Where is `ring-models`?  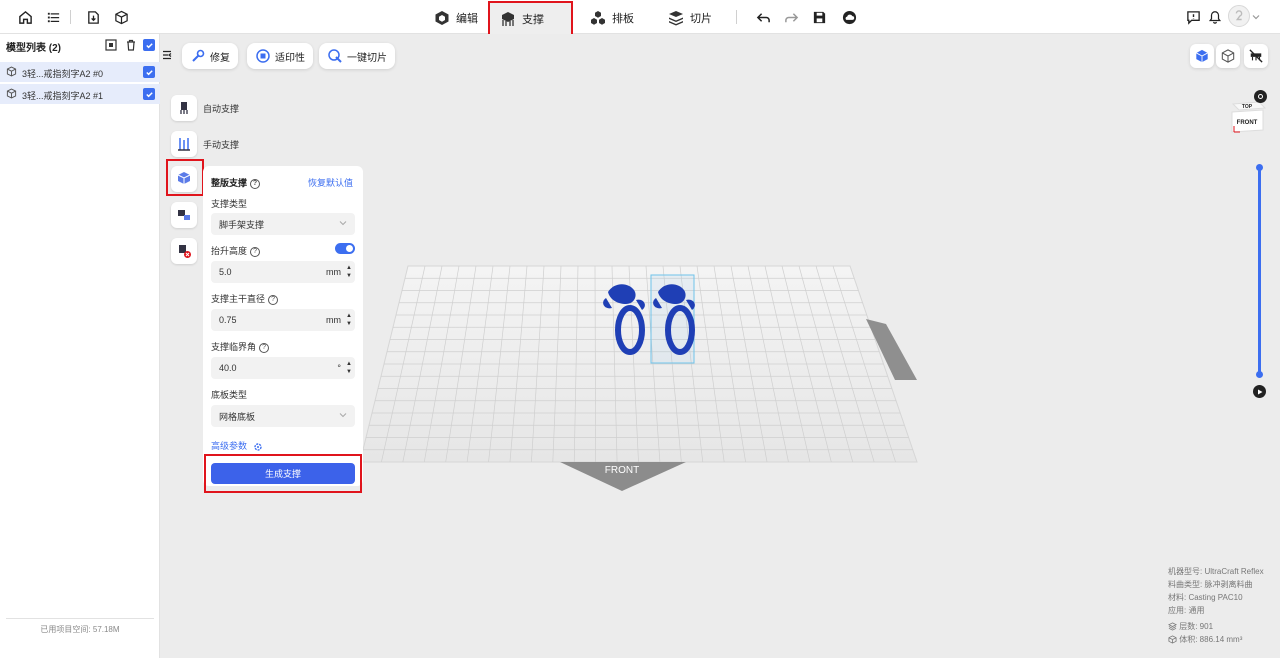 ring-models is located at coordinates (650, 324).